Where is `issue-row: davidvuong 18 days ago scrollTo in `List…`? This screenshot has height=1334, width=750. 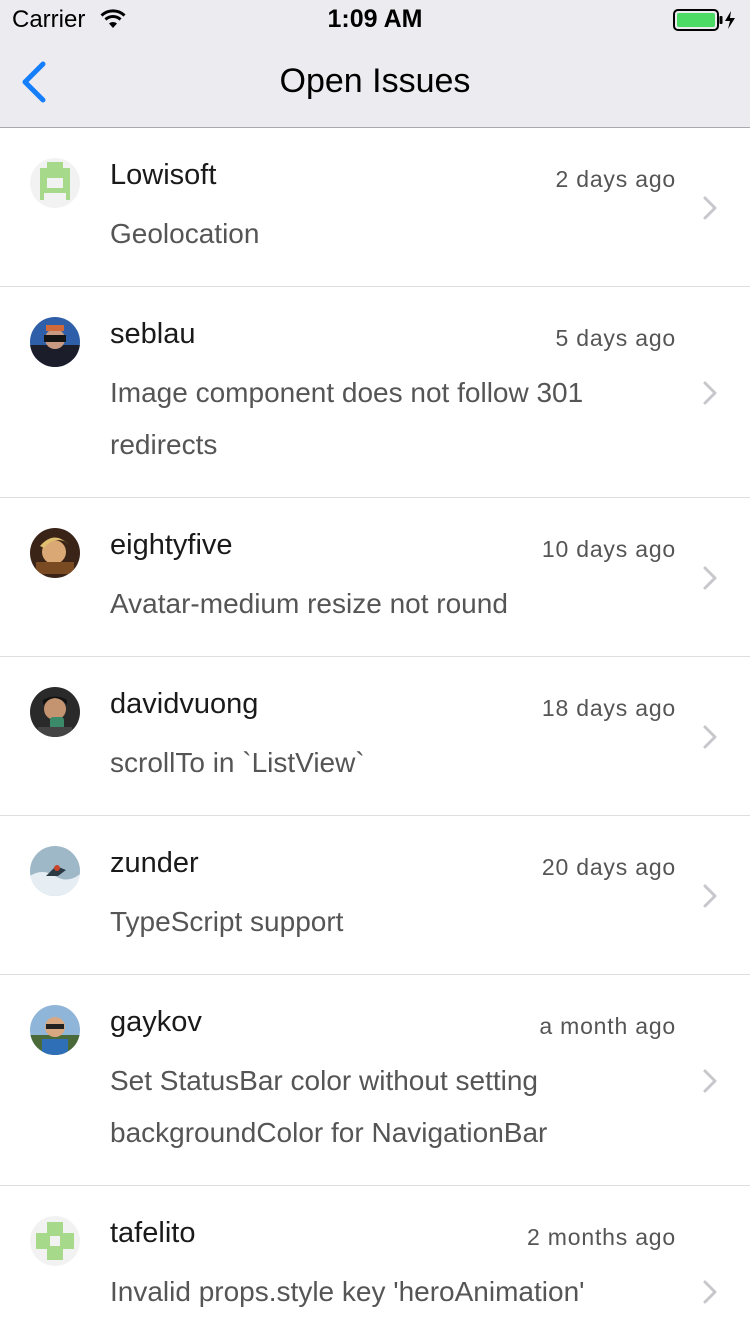 issue-row: davidvuong 18 days ago scrollTo in `List… is located at coordinates (375, 736).